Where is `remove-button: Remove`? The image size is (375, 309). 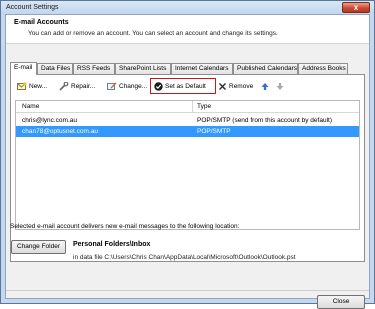
remove-button: Remove is located at coordinates (235, 87).